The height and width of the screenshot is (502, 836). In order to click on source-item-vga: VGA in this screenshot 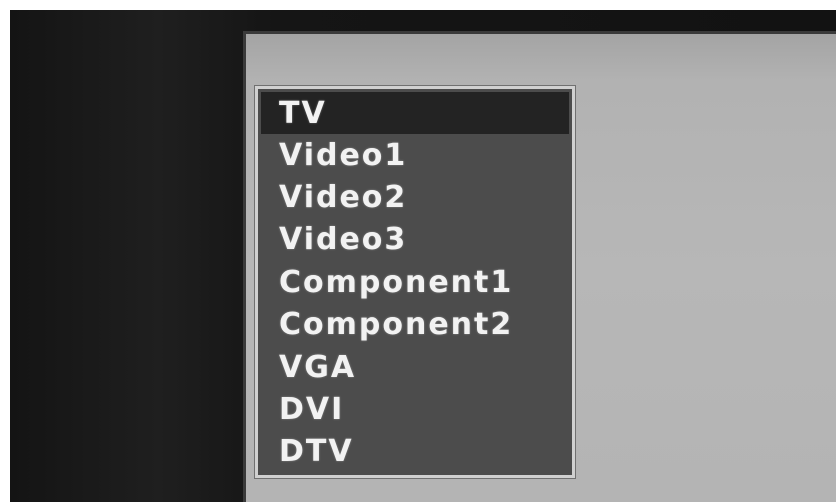, I will do `click(415, 367)`.